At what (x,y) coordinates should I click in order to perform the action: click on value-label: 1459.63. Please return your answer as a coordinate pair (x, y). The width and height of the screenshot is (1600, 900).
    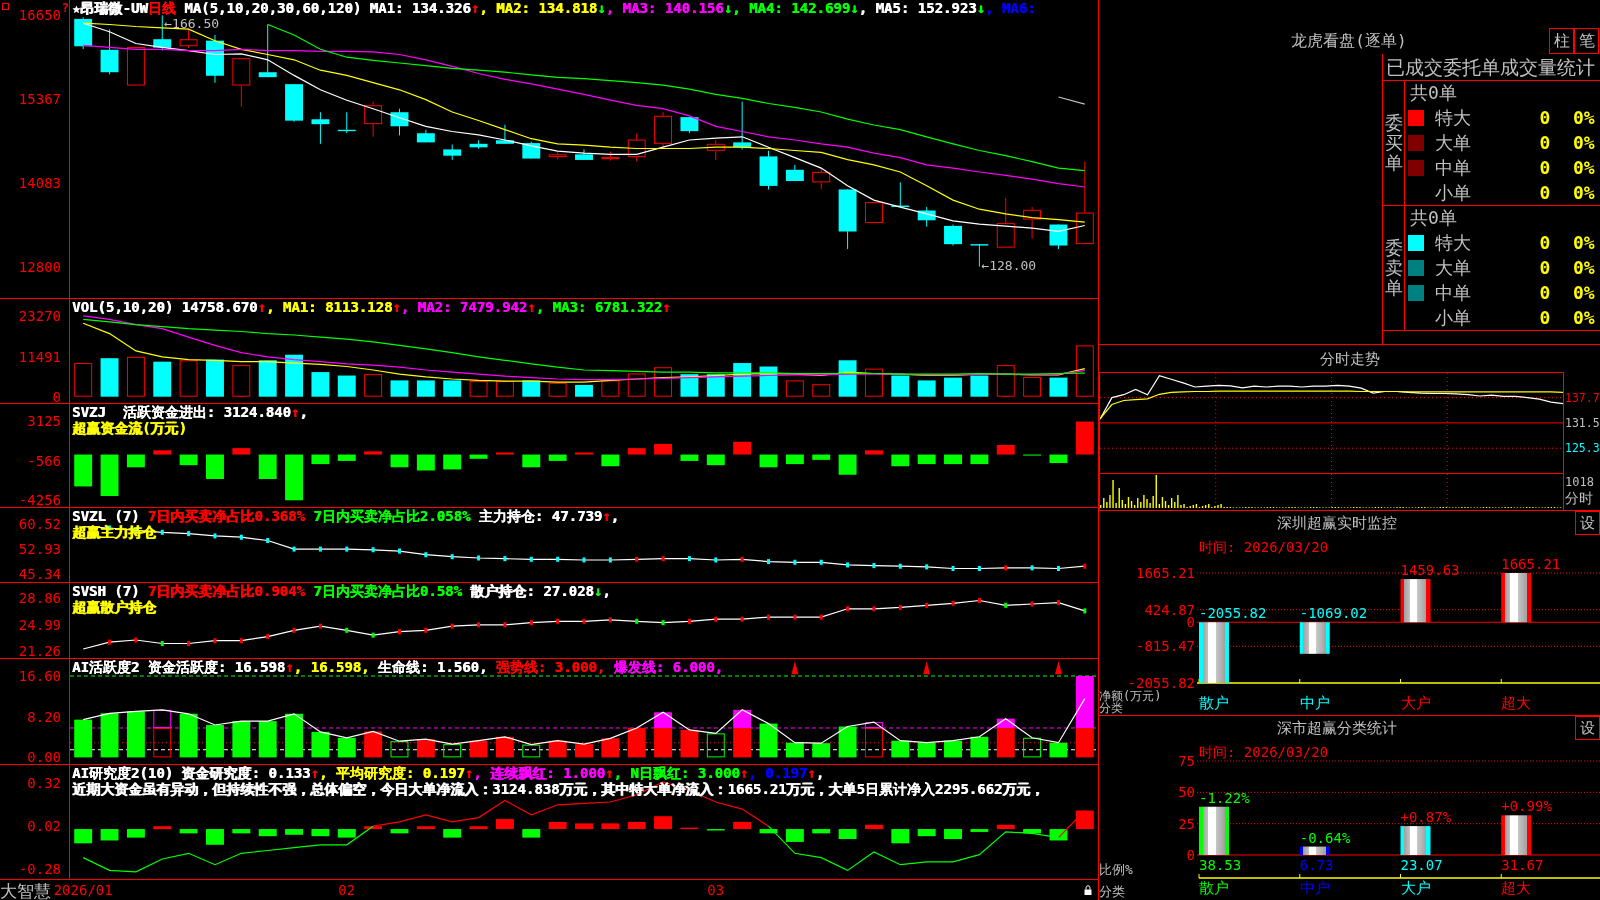
    Looking at the image, I should click on (1430, 570).